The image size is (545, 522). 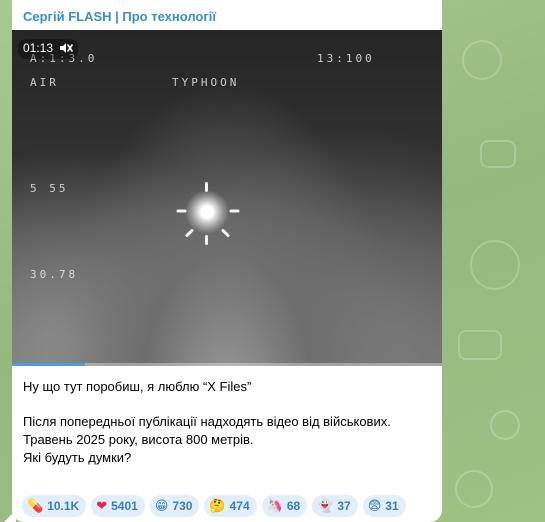 I want to click on reaction-heart-button: ❤ 5401, so click(x=118, y=506).